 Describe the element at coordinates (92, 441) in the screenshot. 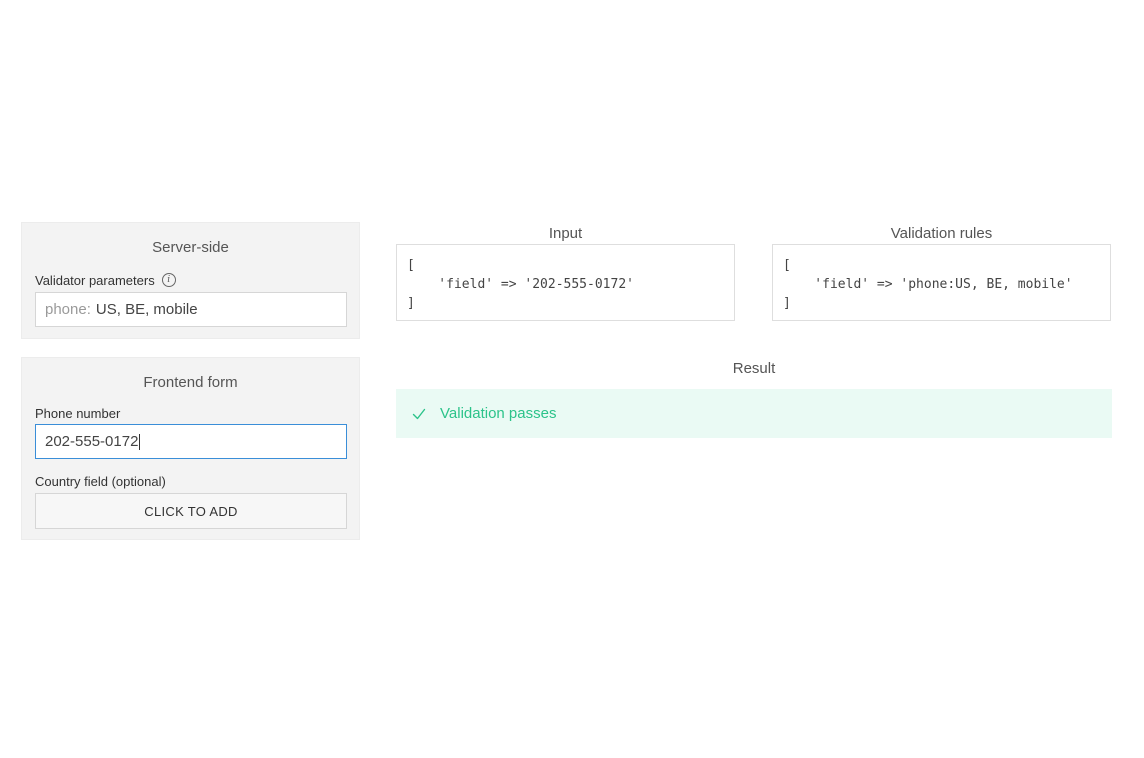

I see `phone-number-value: 202-555-0172` at that location.